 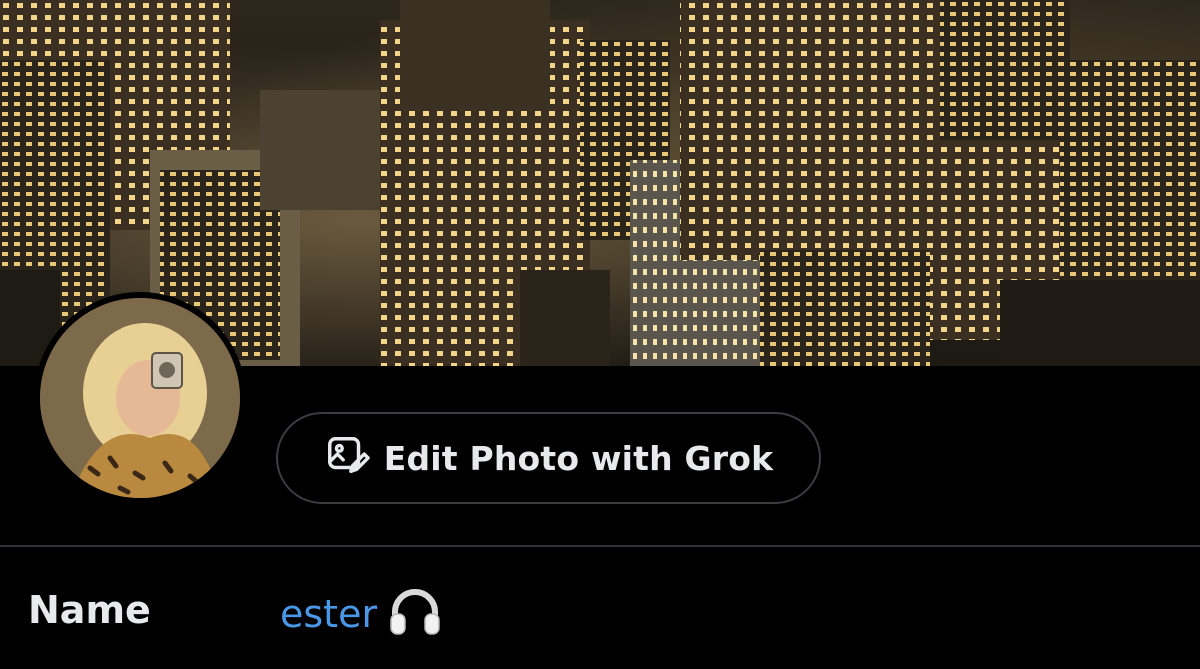 I want to click on name-field-label: Name, so click(x=89, y=610).